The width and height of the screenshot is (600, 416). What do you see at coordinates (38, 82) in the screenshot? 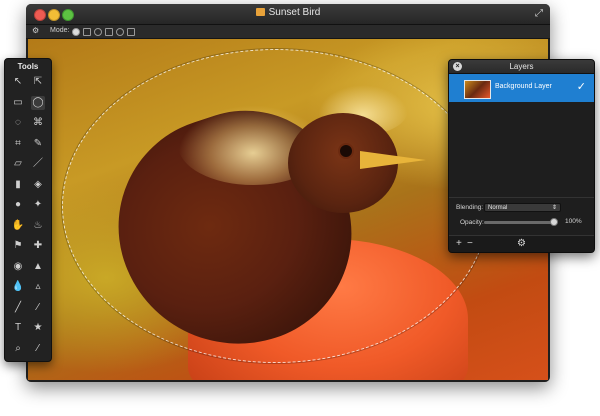
I see `direct-select-tool: ⇱` at bounding box center [38, 82].